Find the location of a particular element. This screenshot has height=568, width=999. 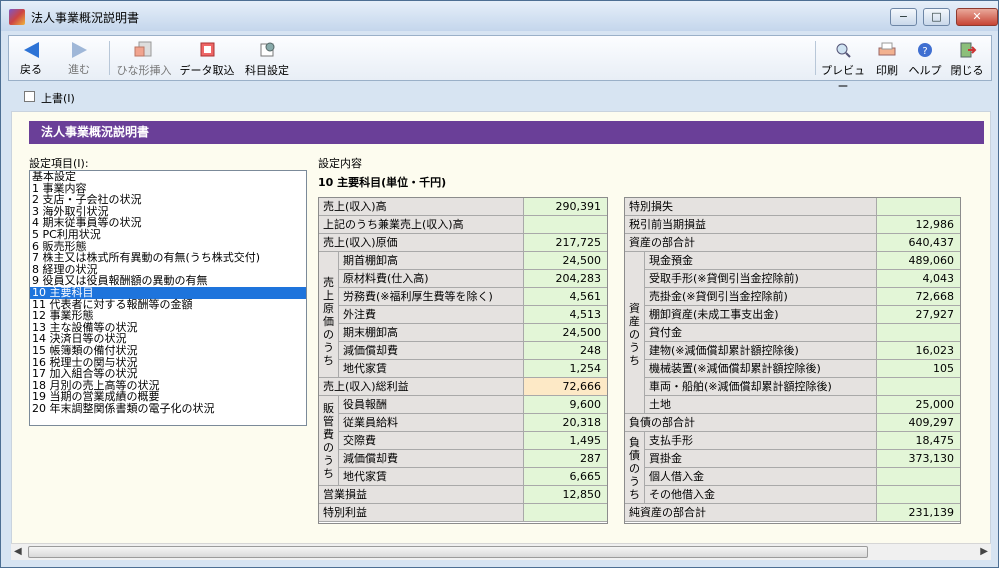

table-row: 受取手形(※貸倒引当金控除前) 4,043 is located at coordinates (792, 279).